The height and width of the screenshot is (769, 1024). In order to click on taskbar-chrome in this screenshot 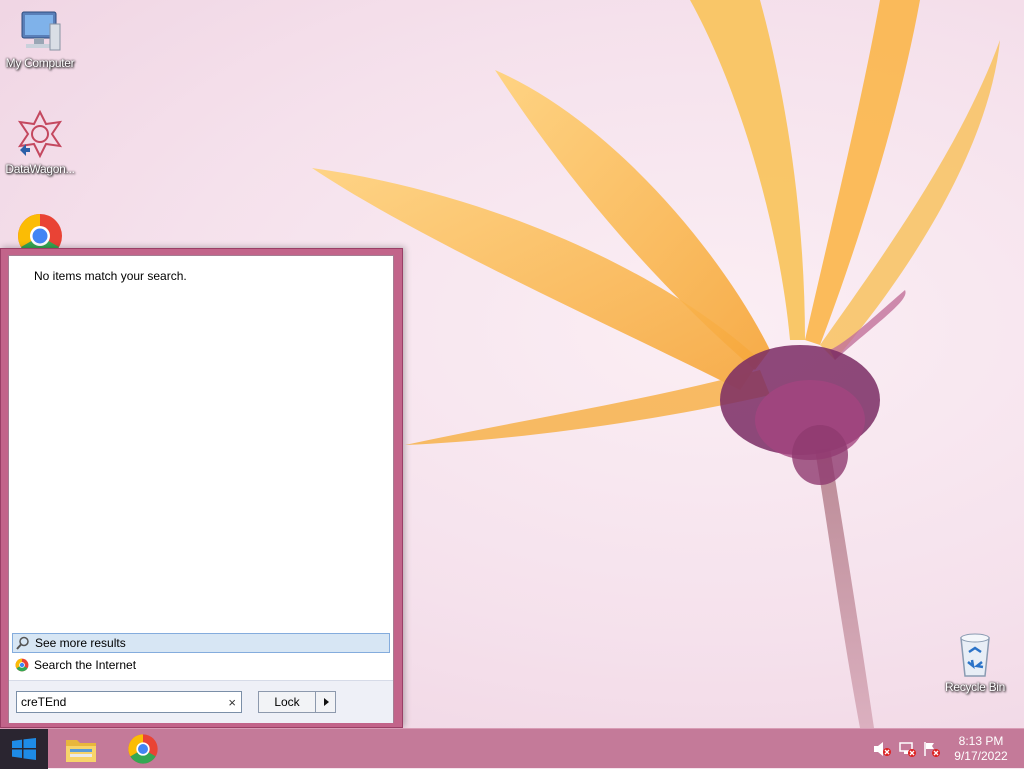, I will do `click(143, 749)`.